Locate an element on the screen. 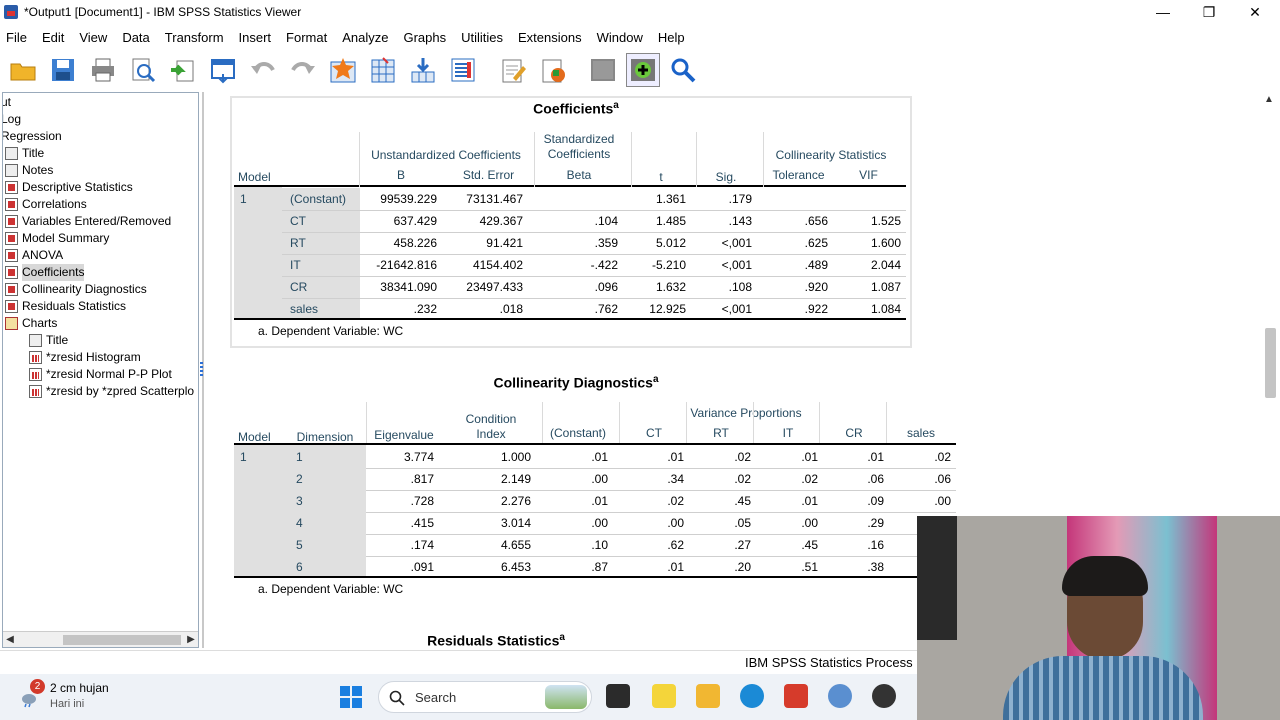 The width and height of the screenshot is (1280, 720). col-cell-prop: .16 is located at coordinates (875, 545).